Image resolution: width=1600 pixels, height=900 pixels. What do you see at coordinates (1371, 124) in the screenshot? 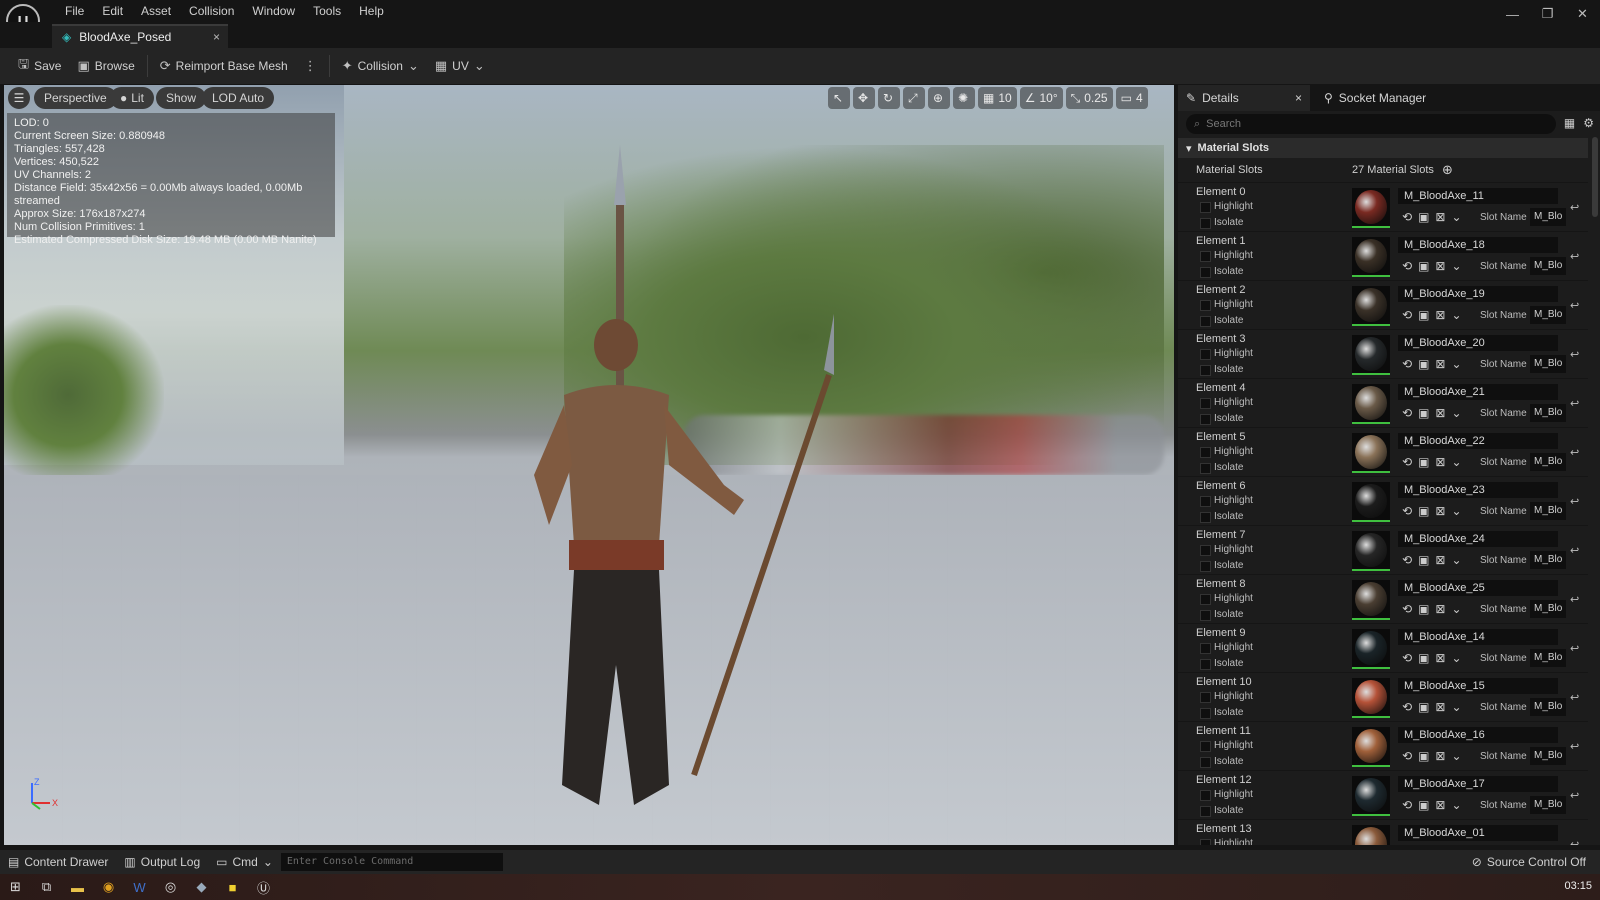
I see `details-search-input: ⌕ Search` at bounding box center [1371, 124].